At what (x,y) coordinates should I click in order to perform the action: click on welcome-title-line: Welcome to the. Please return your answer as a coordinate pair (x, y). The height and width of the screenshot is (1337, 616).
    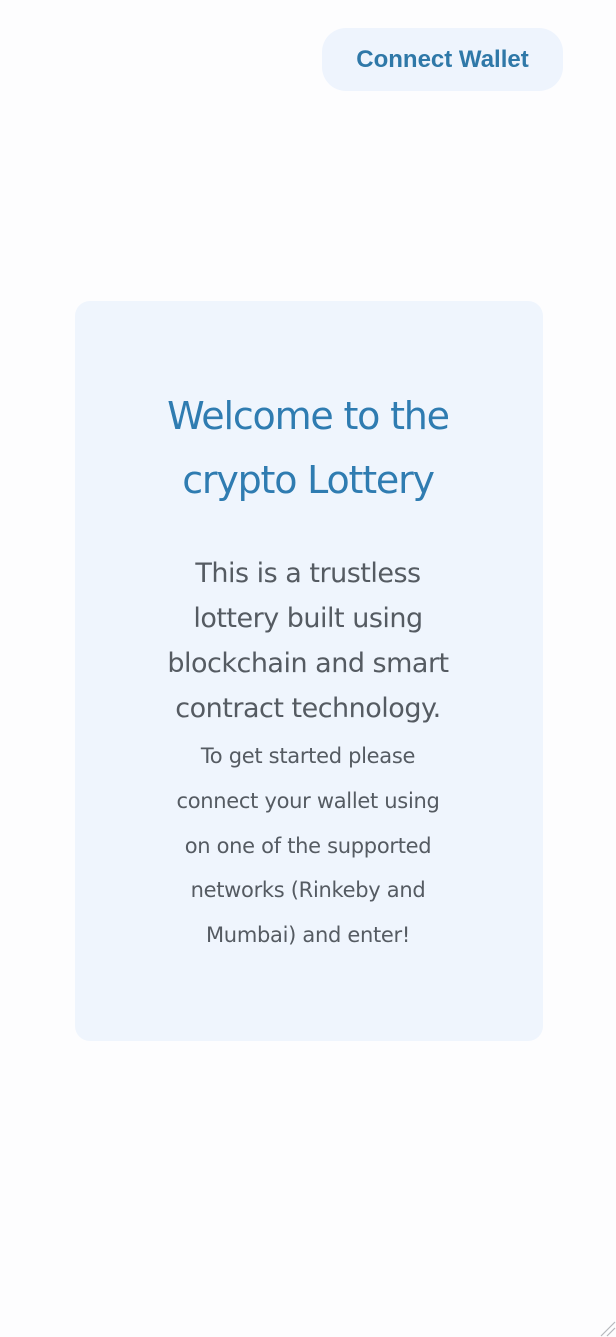
    Looking at the image, I should click on (308, 416).